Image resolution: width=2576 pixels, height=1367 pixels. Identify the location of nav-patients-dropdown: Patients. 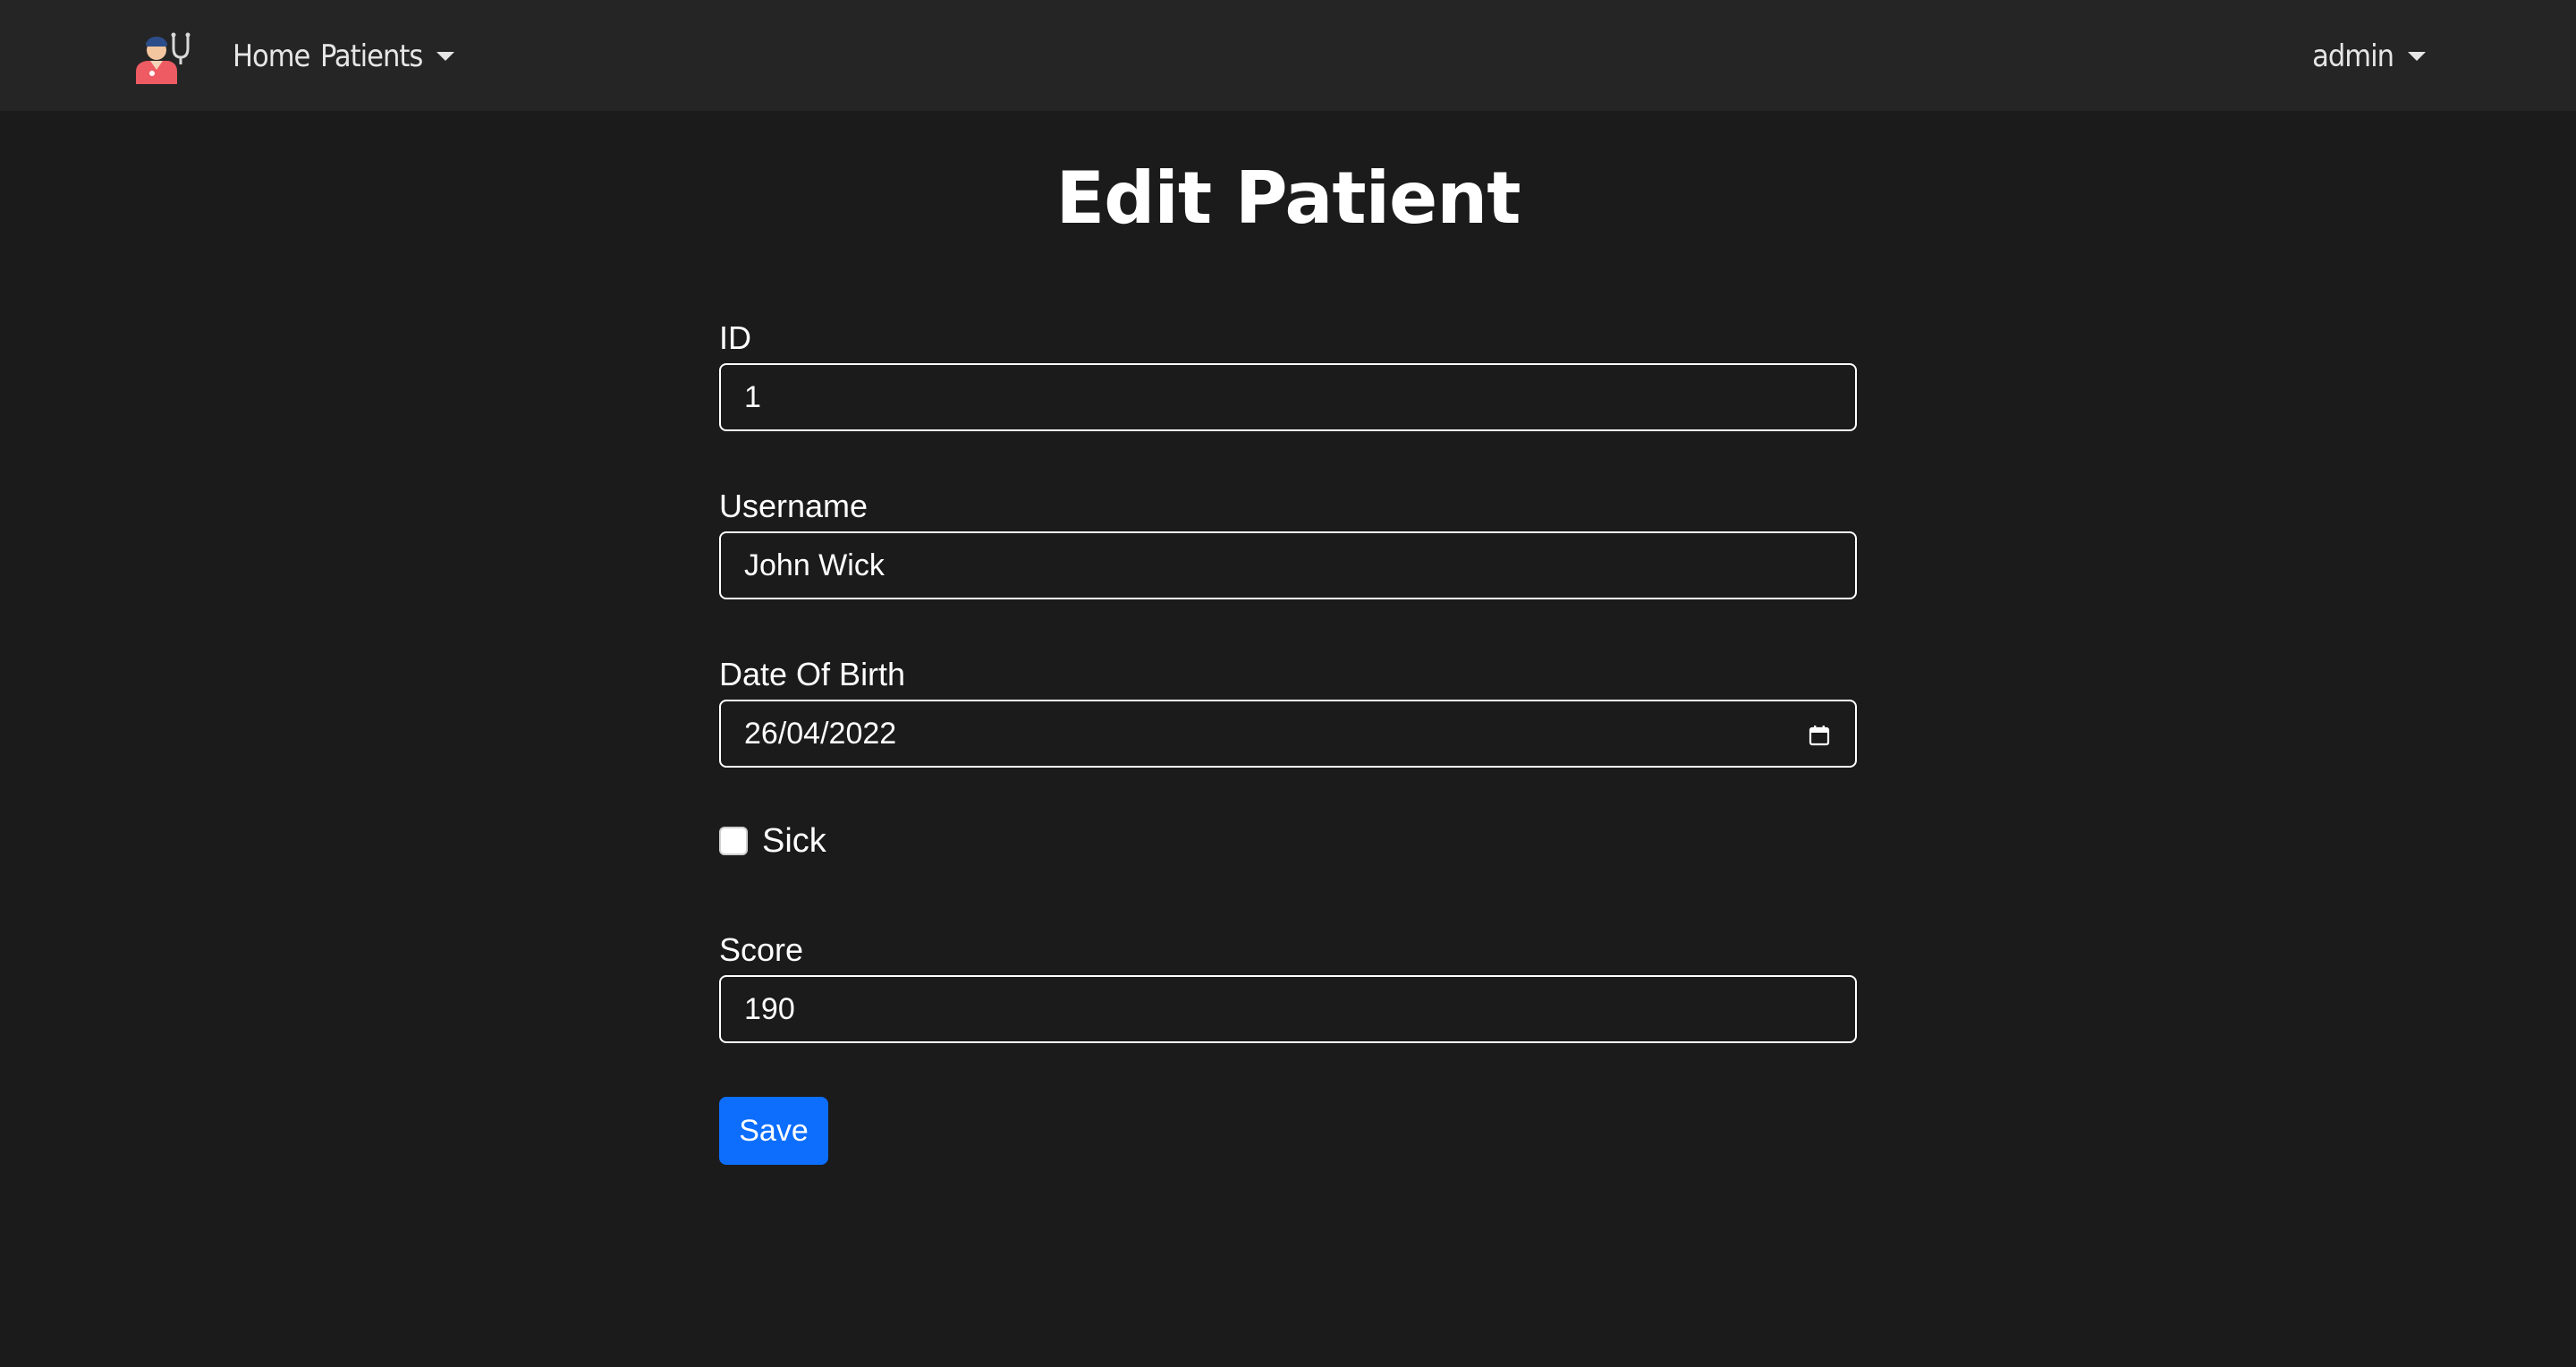
(387, 56).